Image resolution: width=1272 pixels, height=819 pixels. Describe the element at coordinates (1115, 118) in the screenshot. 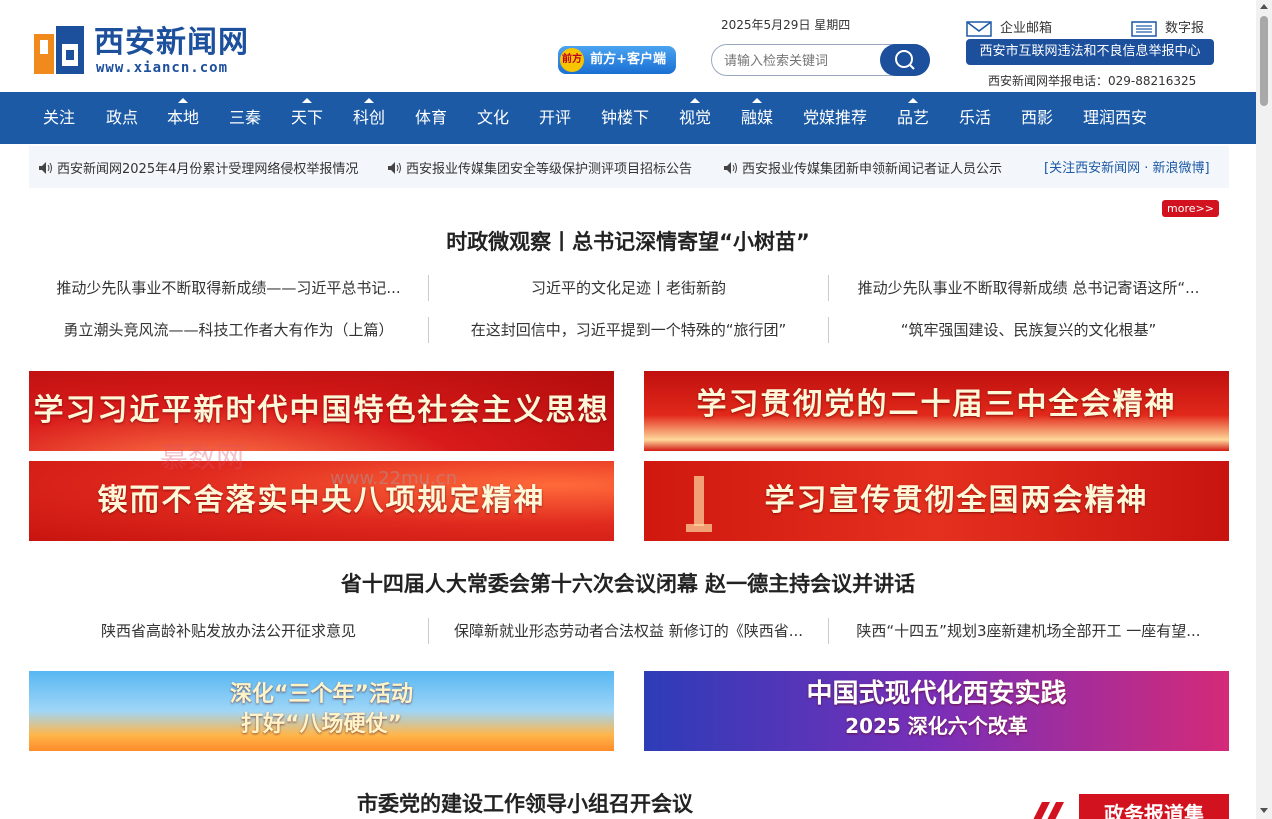

I see `nav-item: 理润西安` at that location.